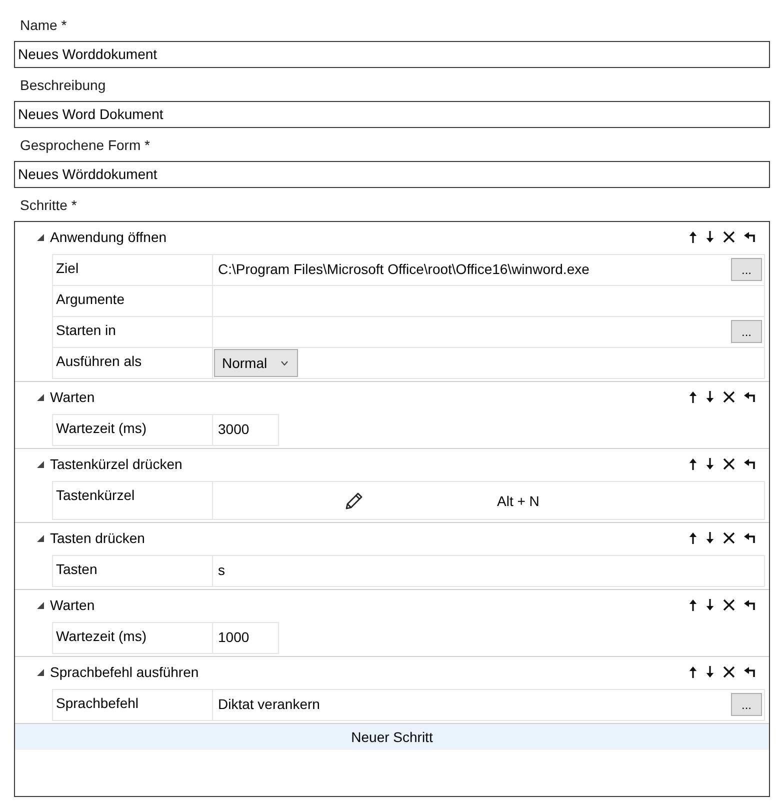 The height and width of the screenshot is (802, 776). I want to click on step-title: Anwendung öffnen, so click(108, 237).